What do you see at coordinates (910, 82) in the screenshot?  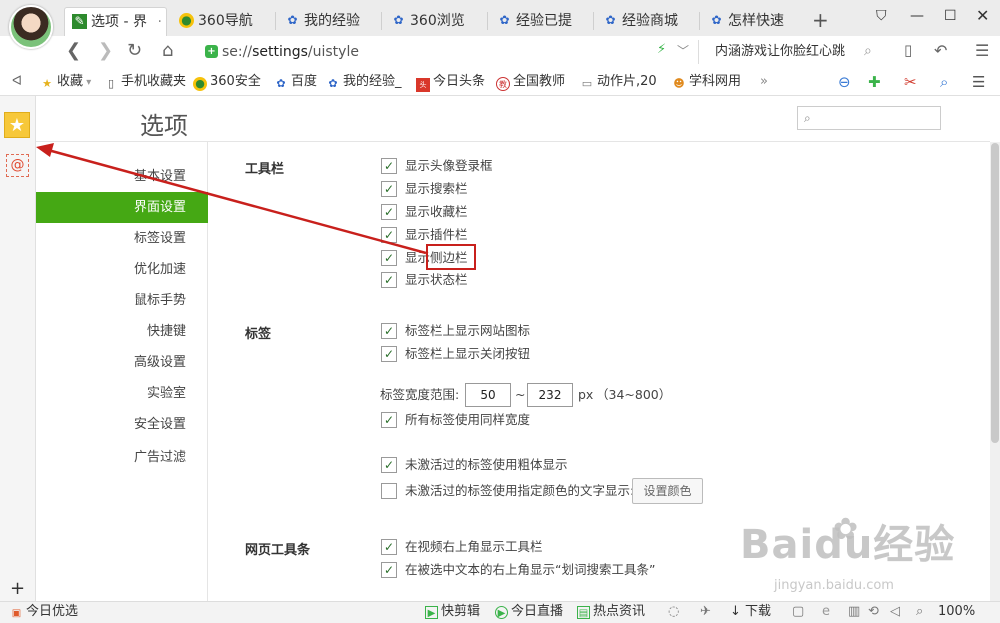 I see `scissors-icon: ✂` at bounding box center [910, 82].